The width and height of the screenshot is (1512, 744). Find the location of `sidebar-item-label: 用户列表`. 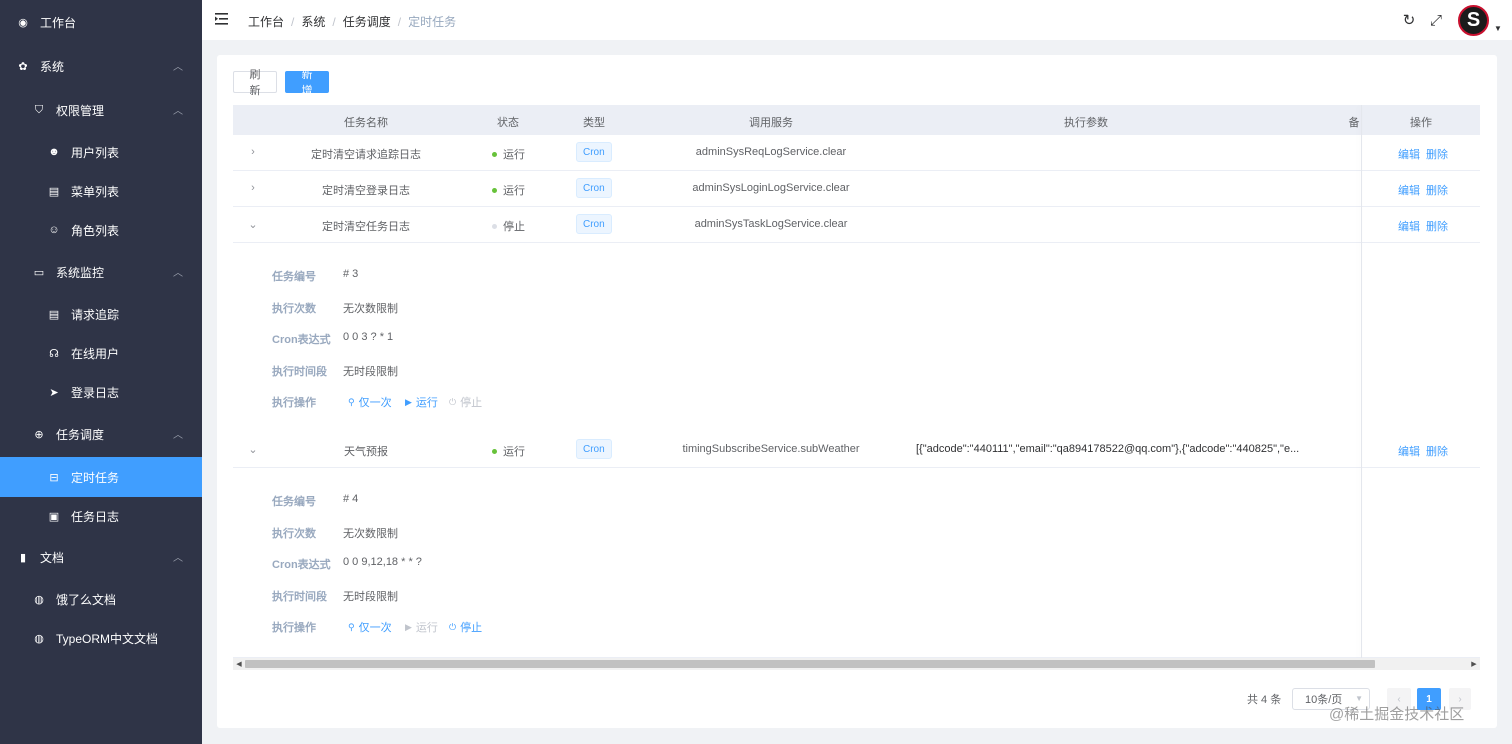

sidebar-item-label: 用户列表 is located at coordinates (95, 152).